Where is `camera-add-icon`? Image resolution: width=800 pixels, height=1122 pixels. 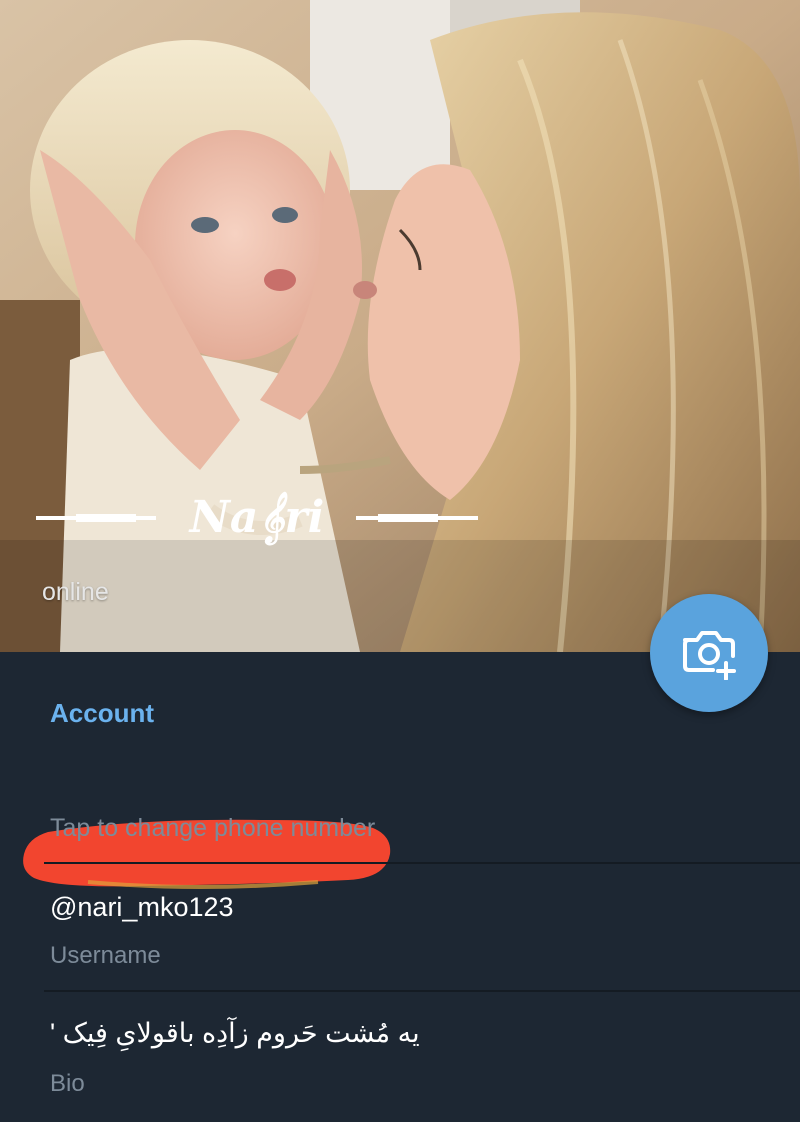
camera-add-icon is located at coordinates (709, 655).